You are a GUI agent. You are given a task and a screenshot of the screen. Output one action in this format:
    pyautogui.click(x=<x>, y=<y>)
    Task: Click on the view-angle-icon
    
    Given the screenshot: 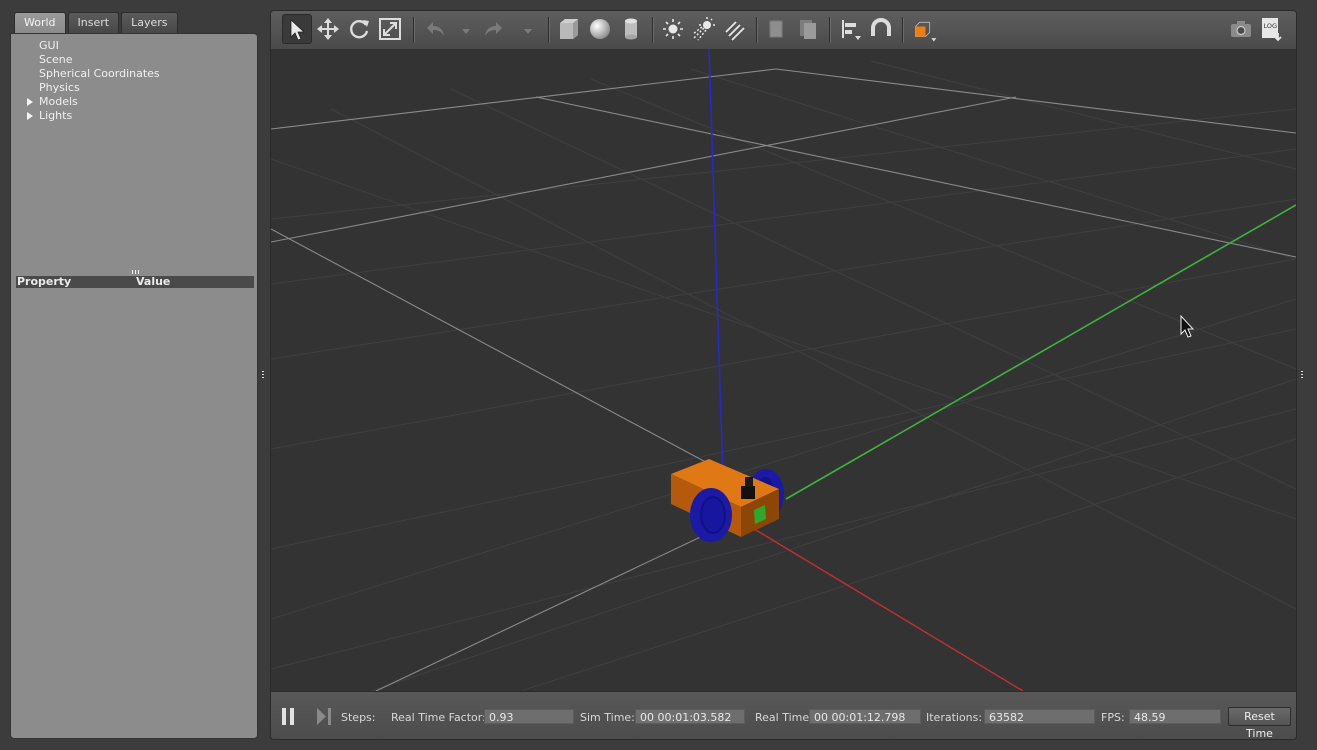 What is the action you would take?
    pyautogui.click(x=926, y=29)
    